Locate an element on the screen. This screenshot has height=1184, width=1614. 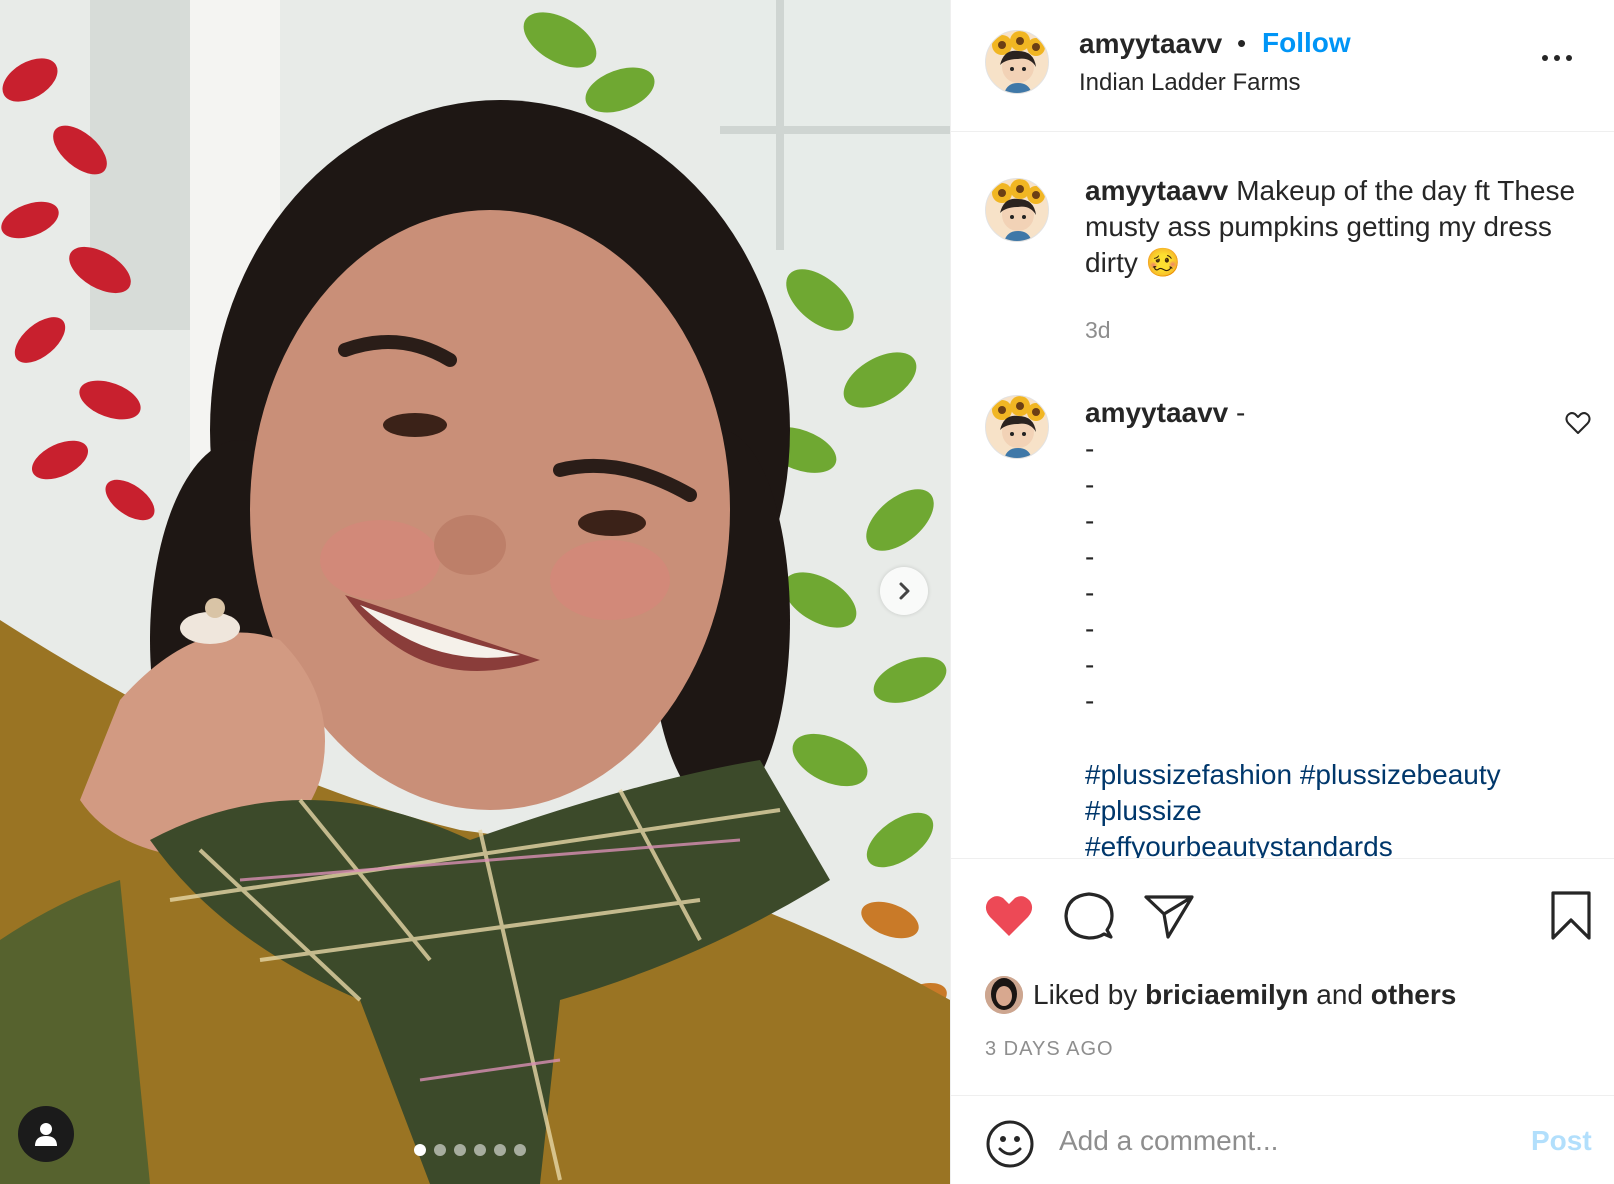
carousel-indicator is located at coordinates (470, 1150).